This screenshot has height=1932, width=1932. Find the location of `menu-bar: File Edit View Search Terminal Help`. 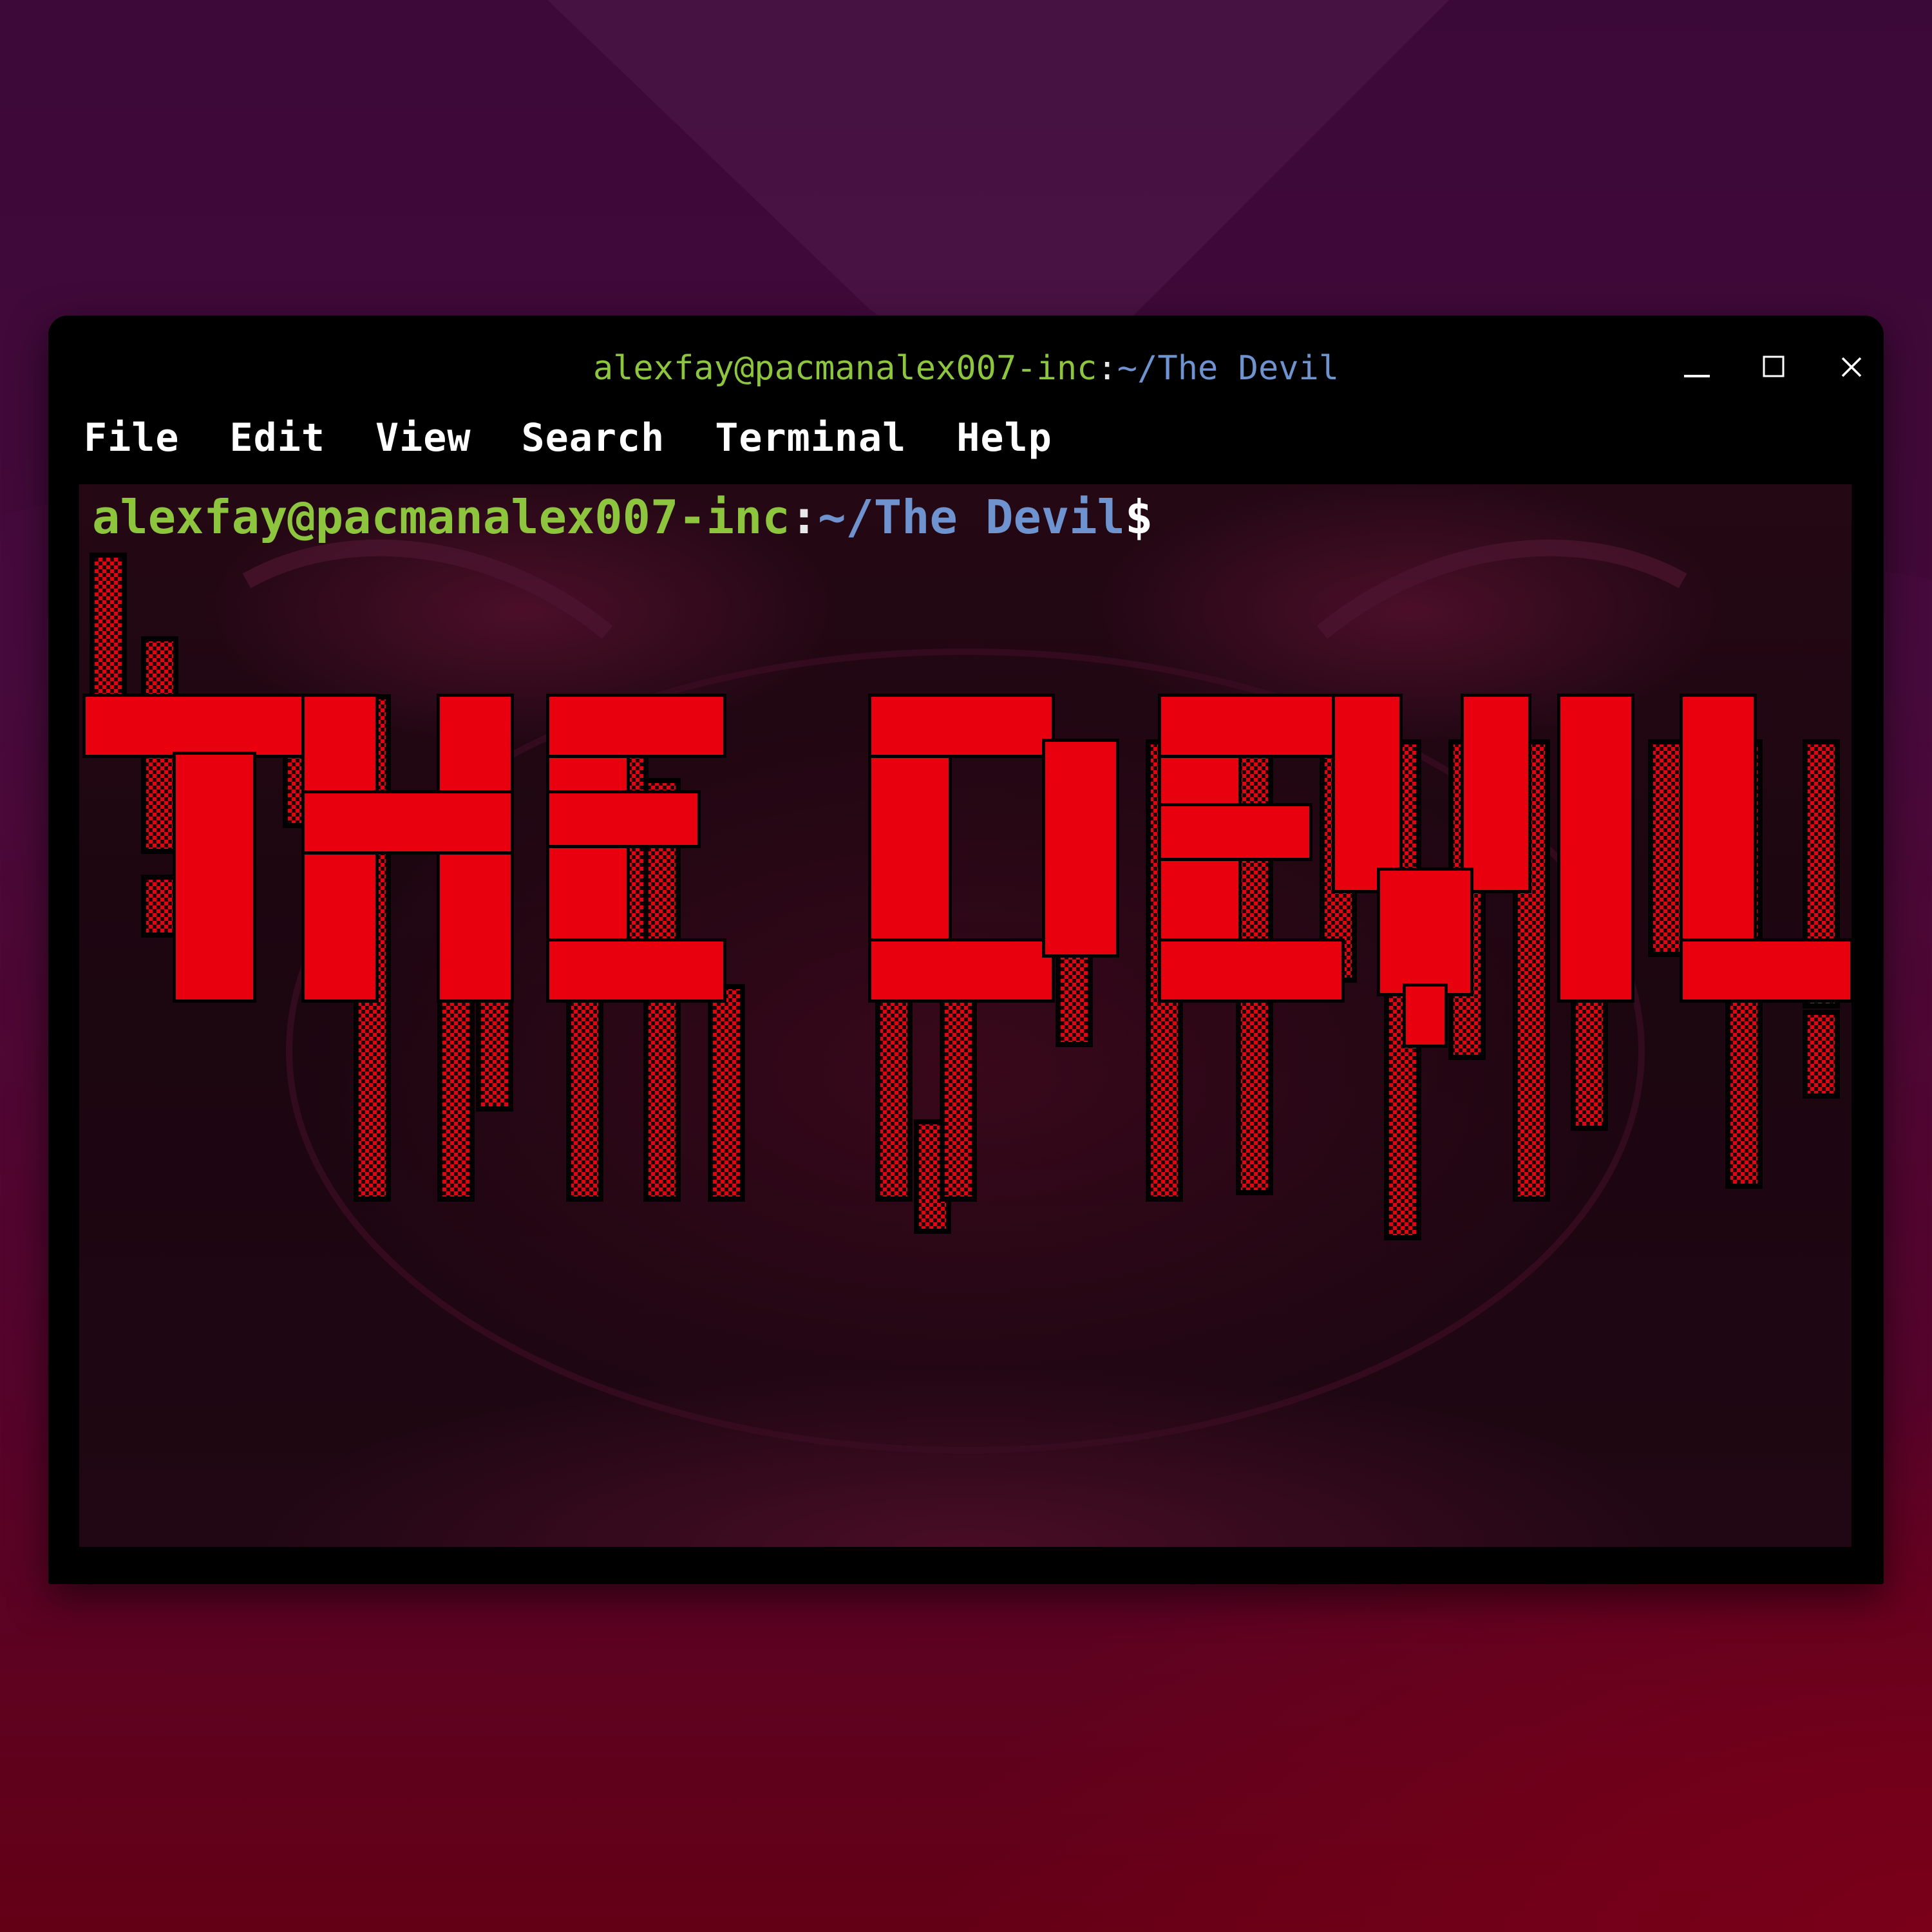

menu-bar: File Edit View Search Terminal Help is located at coordinates (966, 438).